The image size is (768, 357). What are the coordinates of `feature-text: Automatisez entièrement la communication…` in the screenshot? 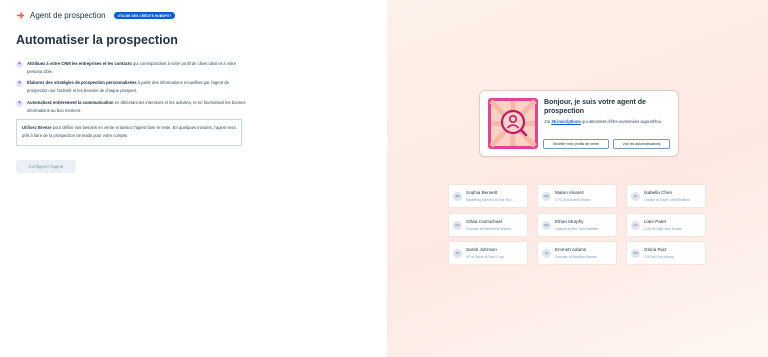 It's located at (136, 106).